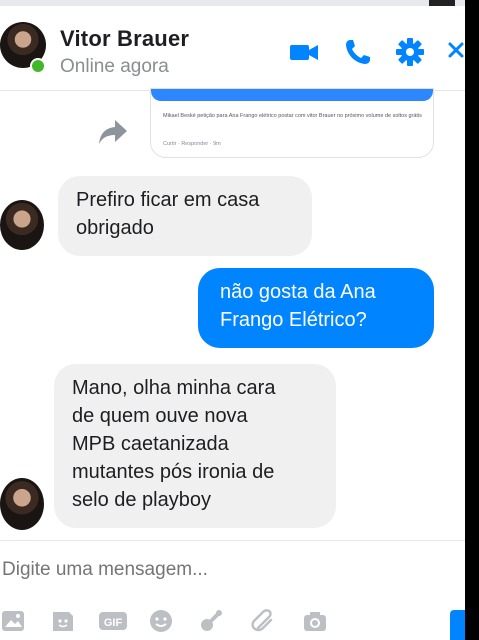  I want to click on online-indicator, so click(38, 66).